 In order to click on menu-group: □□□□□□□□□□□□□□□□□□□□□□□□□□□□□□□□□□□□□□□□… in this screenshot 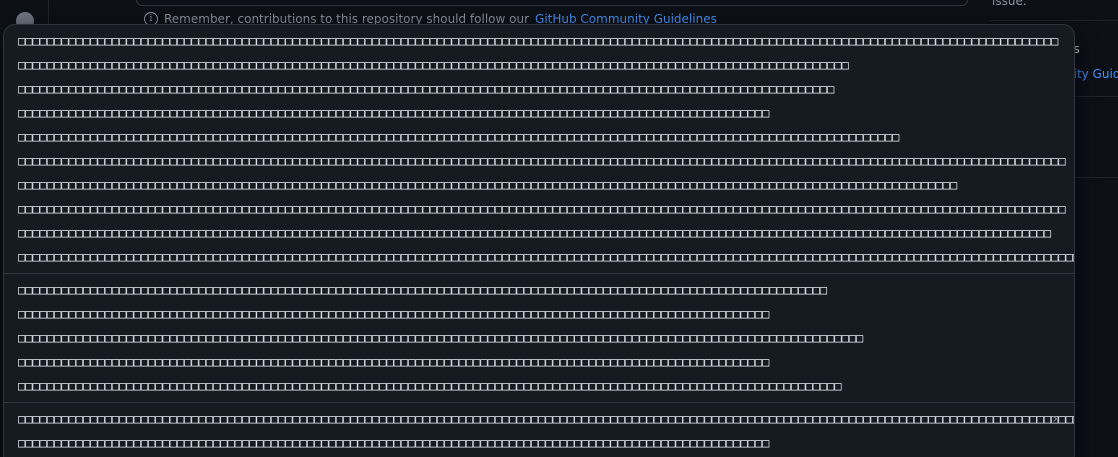, I will do `click(539, 429)`.